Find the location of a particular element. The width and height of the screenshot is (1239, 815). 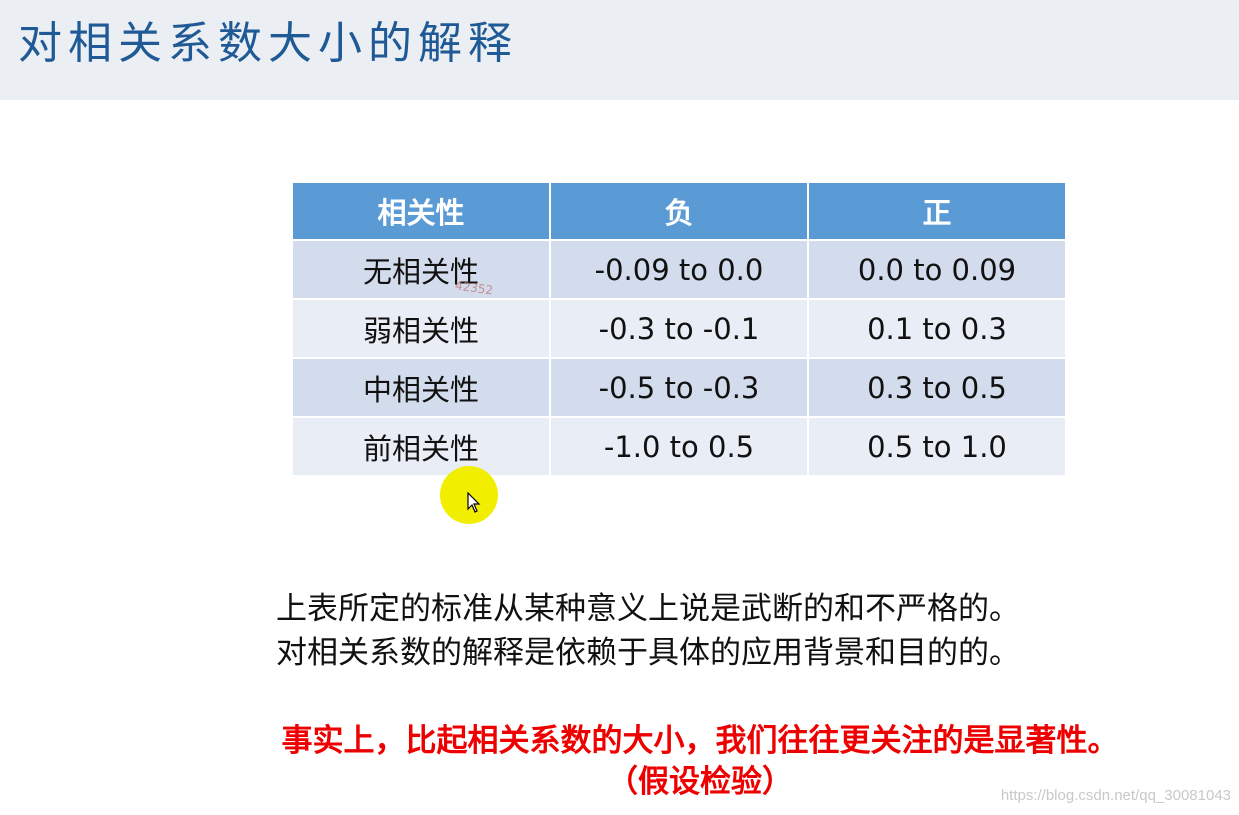

positive-range: 0.3 to 0.5 is located at coordinates (937, 387).